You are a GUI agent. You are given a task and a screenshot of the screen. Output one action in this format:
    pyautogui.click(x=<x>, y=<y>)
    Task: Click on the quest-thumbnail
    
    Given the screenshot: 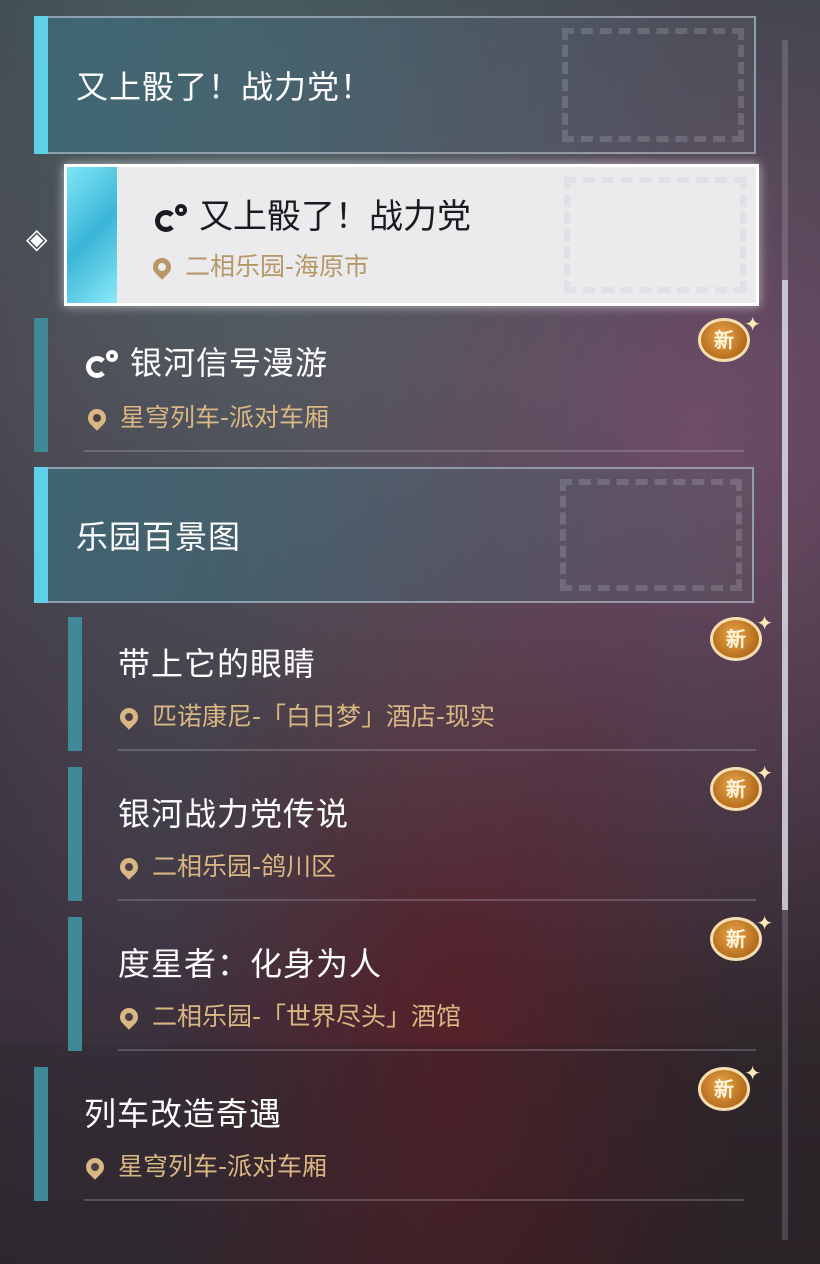 What is the action you would take?
    pyautogui.click(x=92, y=235)
    